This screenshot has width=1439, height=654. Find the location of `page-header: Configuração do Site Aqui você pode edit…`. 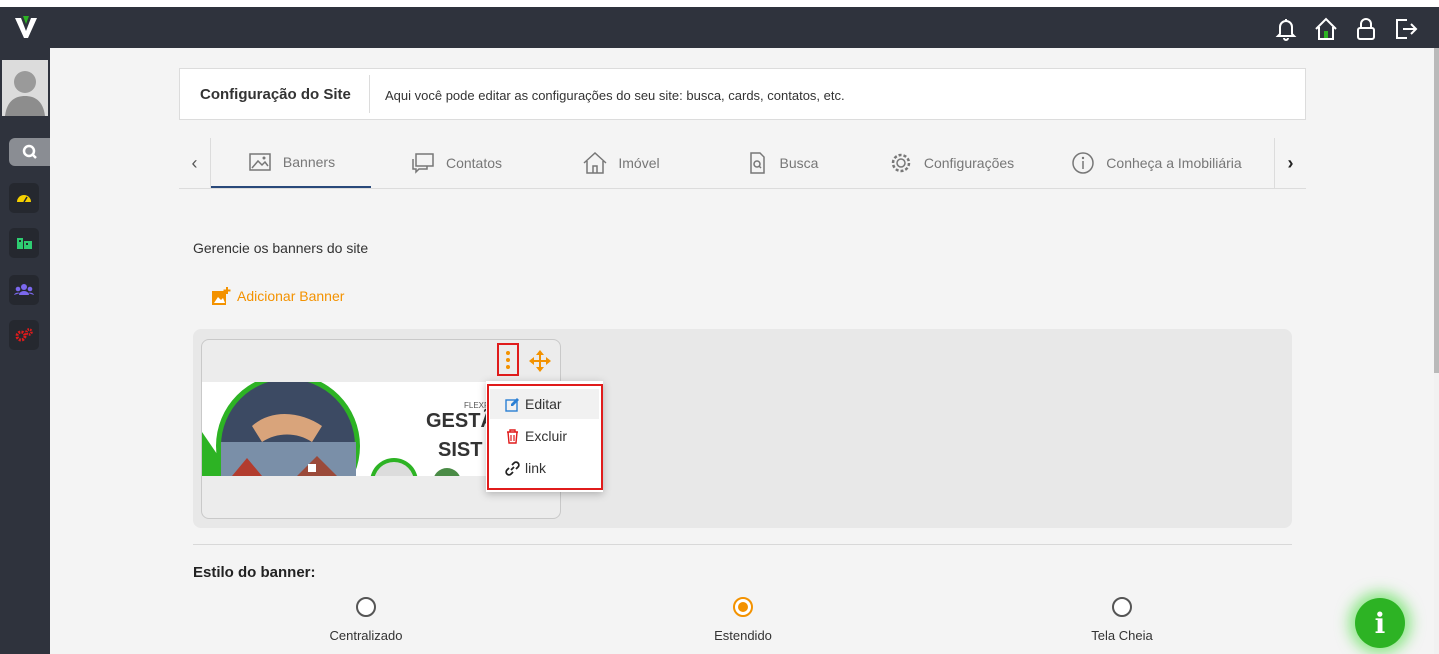

page-header: Configuração do Site Aqui você pode edit… is located at coordinates (742, 94).